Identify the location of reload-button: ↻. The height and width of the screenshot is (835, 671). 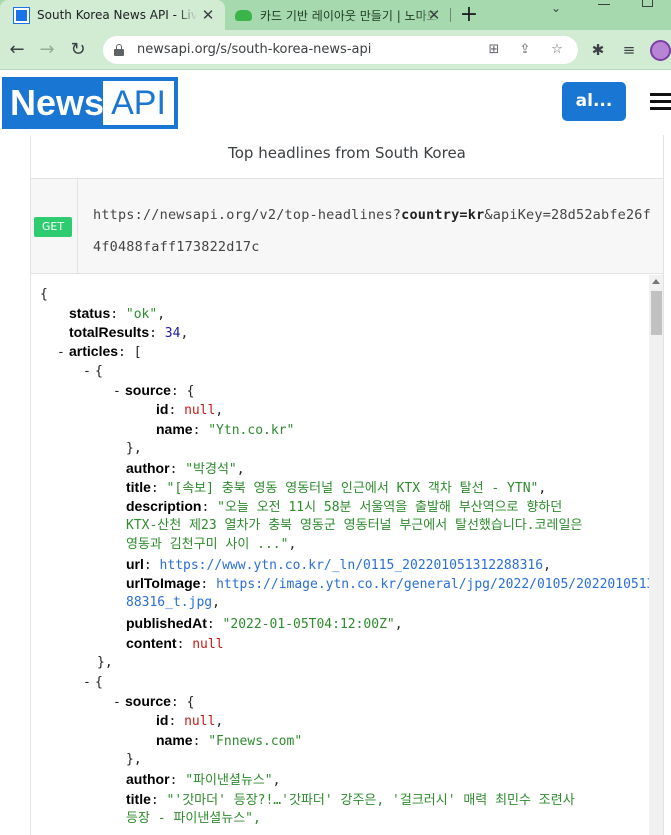
(78, 50).